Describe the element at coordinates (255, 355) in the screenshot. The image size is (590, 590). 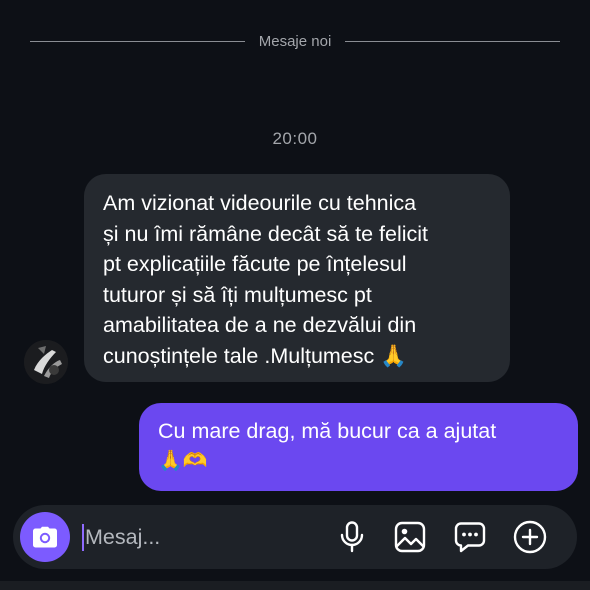
I see `incoming-message-line: cunoștințele tale .Mulțumesc 🙏` at that location.